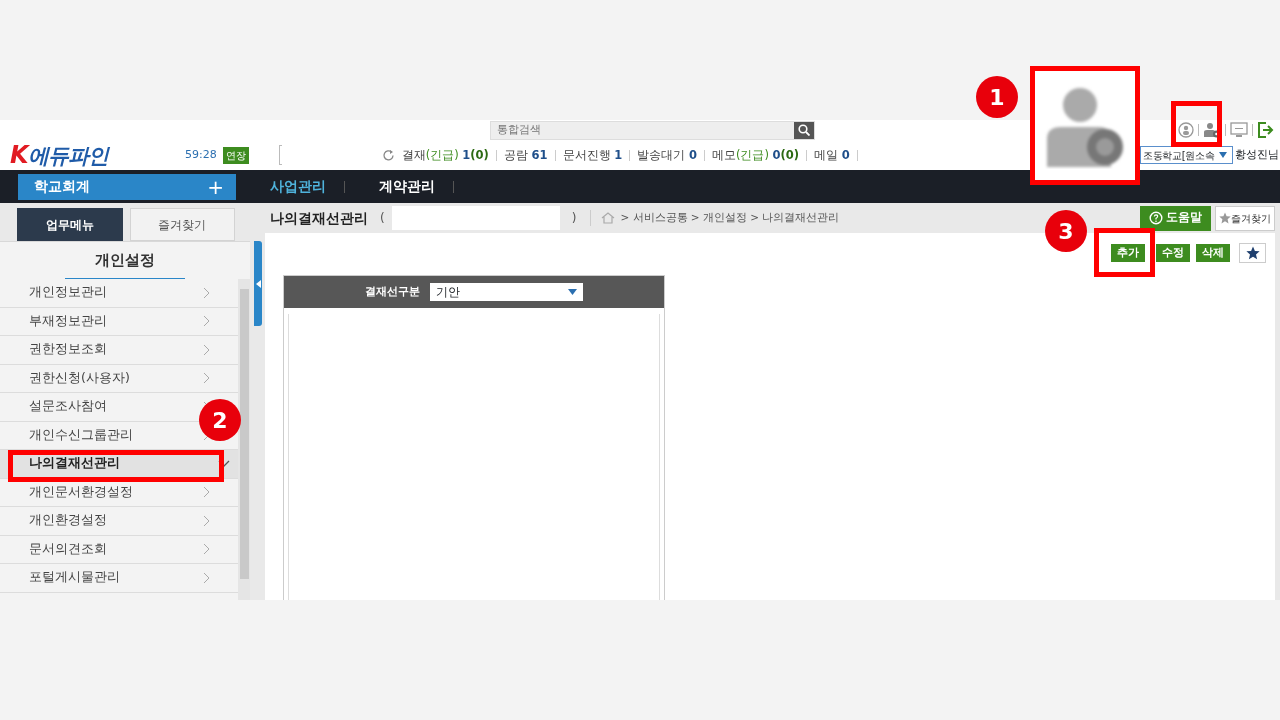 This screenshot has width=1280, height=720. Describe the element at coordinates (1186, 130) in the screenshot. I see `user-circle-icon` at that location.